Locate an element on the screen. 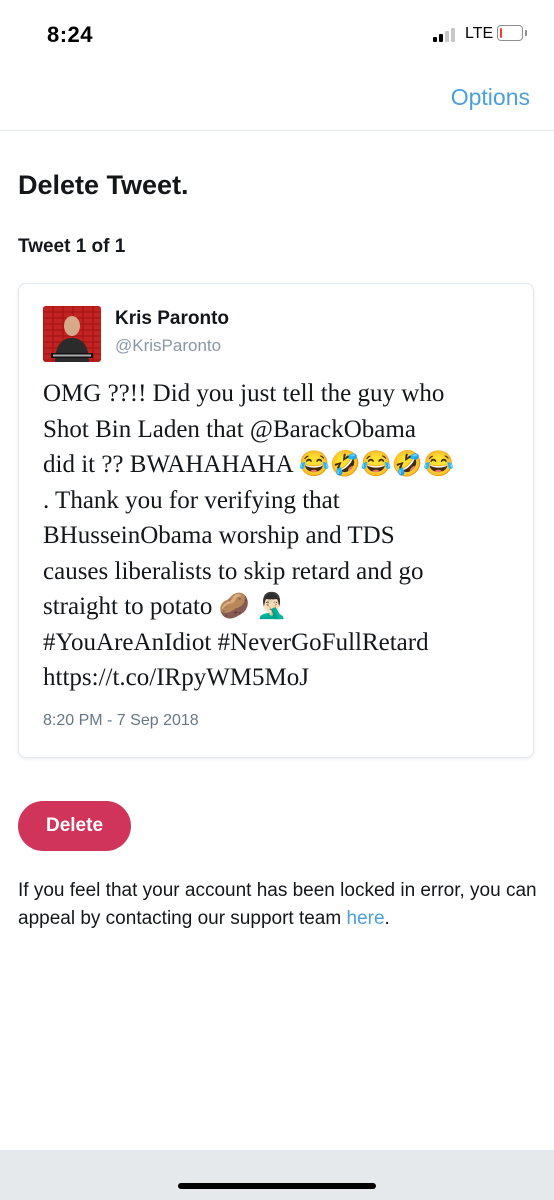 The width and height of the screenshot is (554, 1200). options-button: Options is located at coordinates (490, 97).